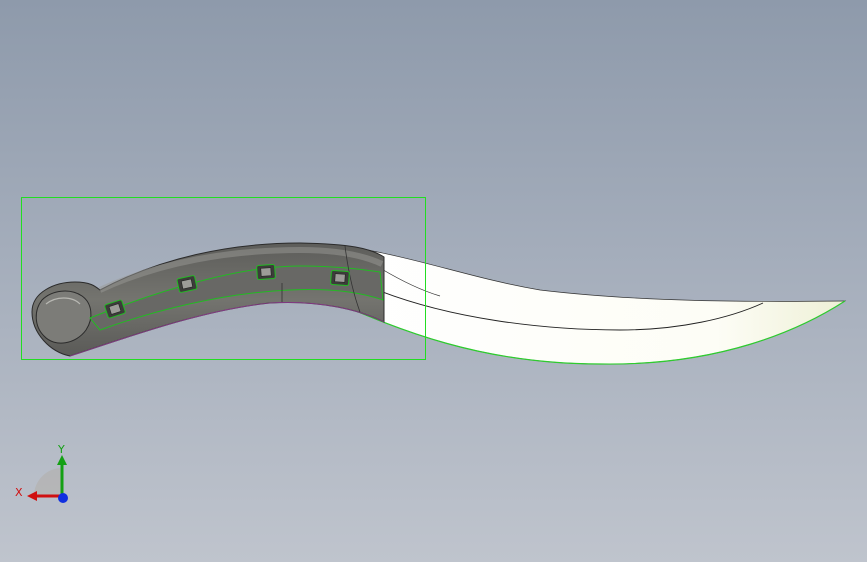  I want to click on y-axis-label: Y, so click(61, 449).